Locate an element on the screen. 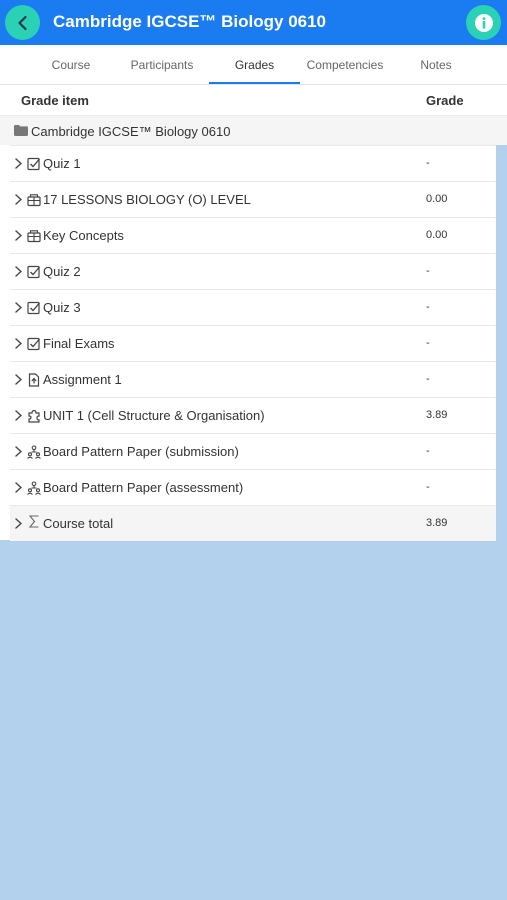  page-title: Cambridge IGCSE™ Biology 0610 is located at coordinates (190, 21).